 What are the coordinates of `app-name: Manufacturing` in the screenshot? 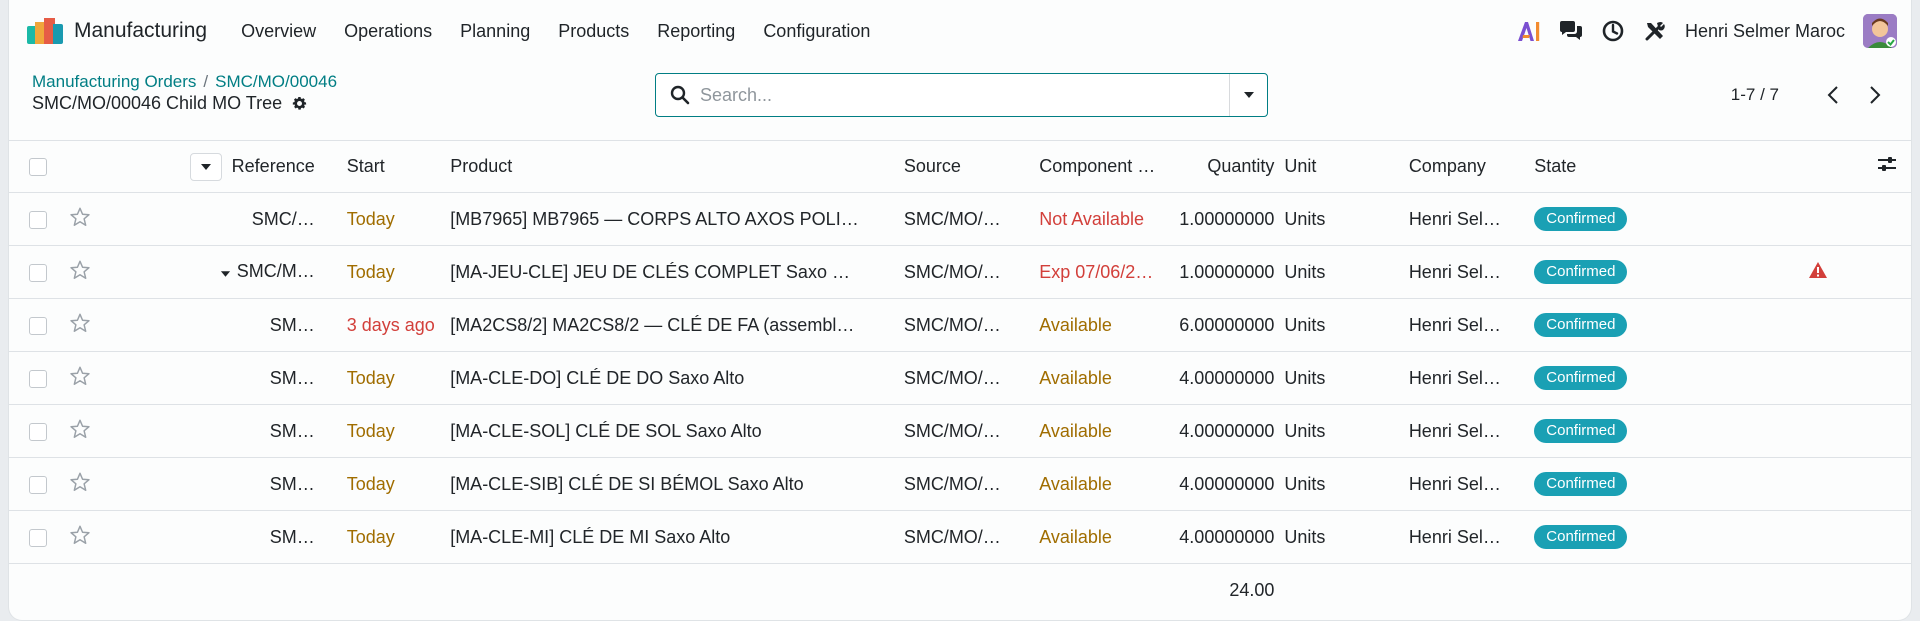 It's located at (141, 30).